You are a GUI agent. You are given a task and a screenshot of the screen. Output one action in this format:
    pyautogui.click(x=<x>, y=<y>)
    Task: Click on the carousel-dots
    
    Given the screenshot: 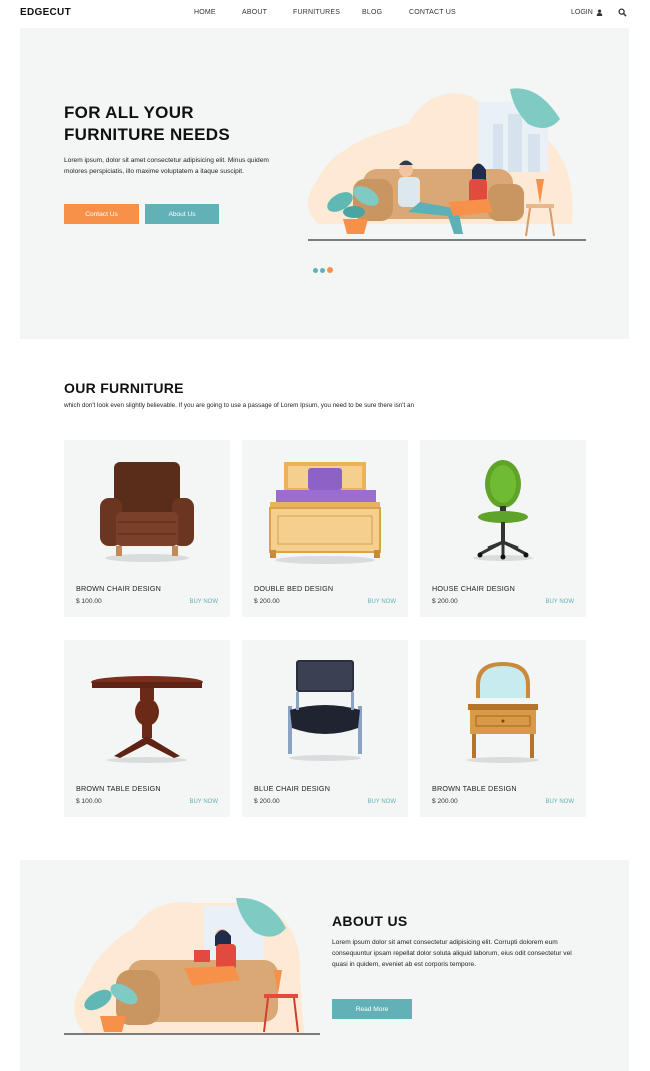 What is the action you would take?
    pyautogui.click(x=323, y=270)
    